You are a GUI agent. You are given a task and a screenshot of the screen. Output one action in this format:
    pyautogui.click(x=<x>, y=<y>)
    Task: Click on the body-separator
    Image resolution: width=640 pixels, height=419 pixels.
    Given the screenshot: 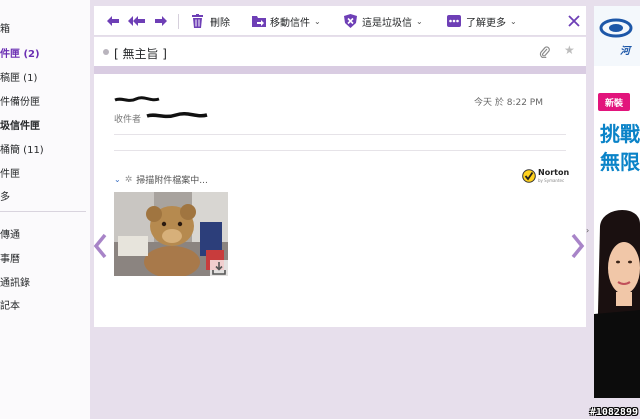 What is the action you would take?
    pyautogui.click(x=340, y=150)
    